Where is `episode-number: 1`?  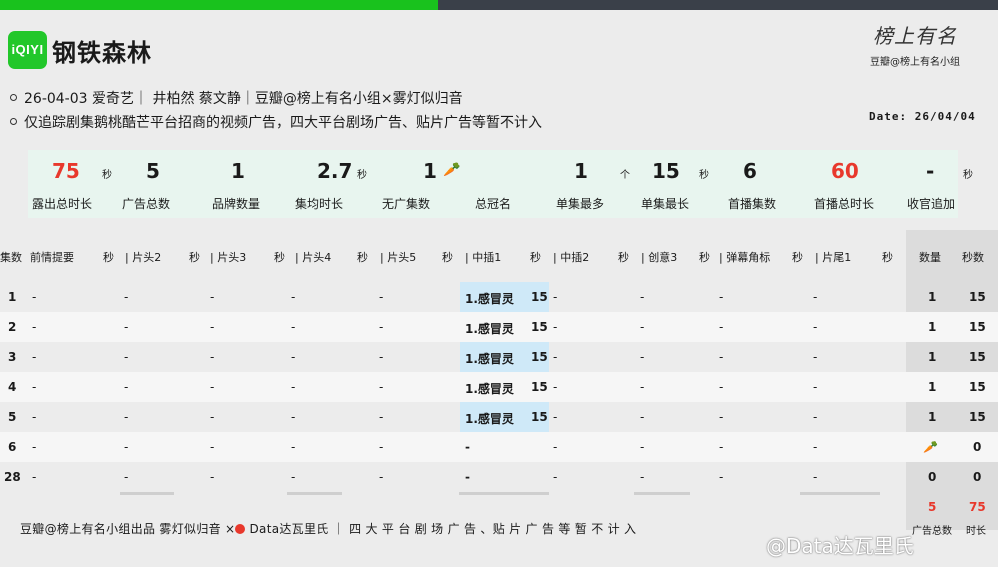
episode-number: 1 is located at coordinates (12, 297).